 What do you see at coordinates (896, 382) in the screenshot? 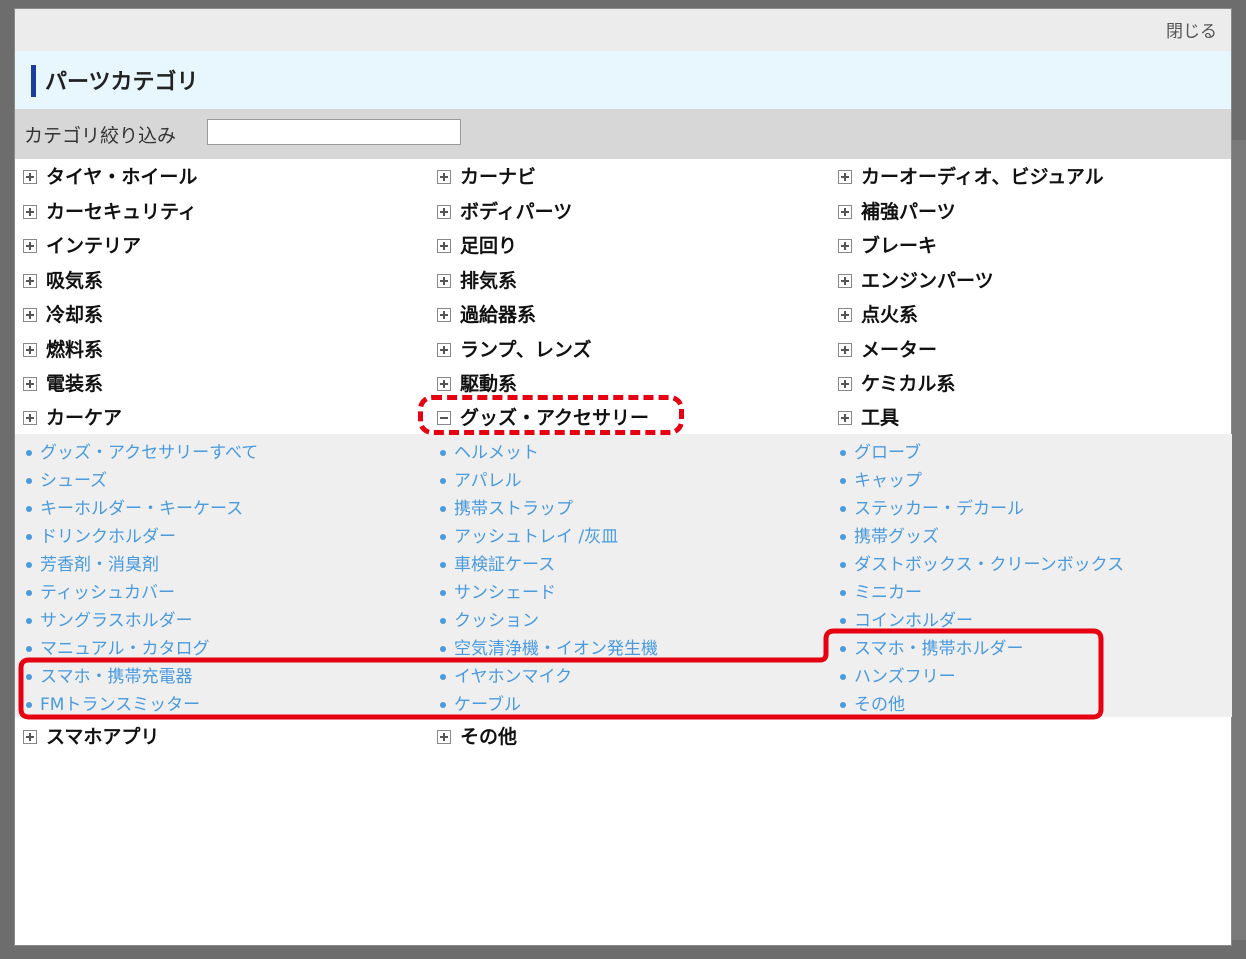
I see `category-chemicals: ケミカル系` at bounding box center [896, 382].